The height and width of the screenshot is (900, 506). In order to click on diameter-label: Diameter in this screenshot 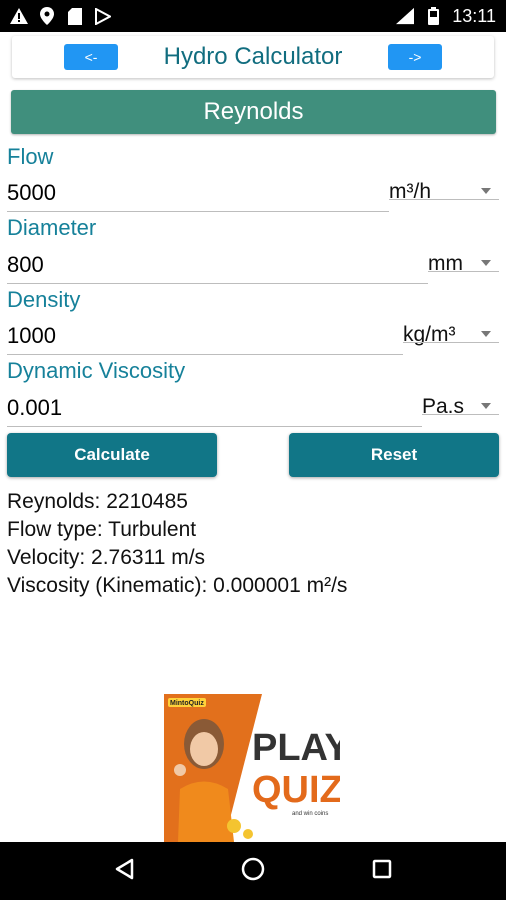, I will do `click(52, 227)`.